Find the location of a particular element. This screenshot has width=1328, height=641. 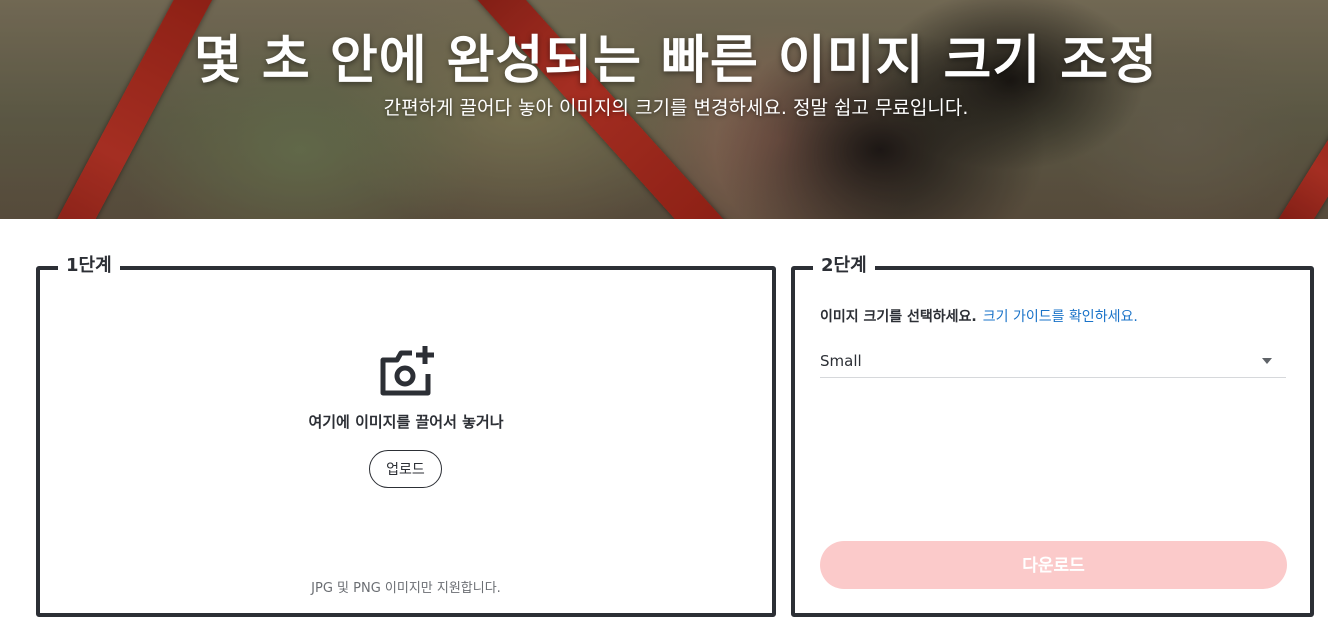

size-guide-link: 크기 가이드를 확인하세요. is located at coordinates (1060, 317).